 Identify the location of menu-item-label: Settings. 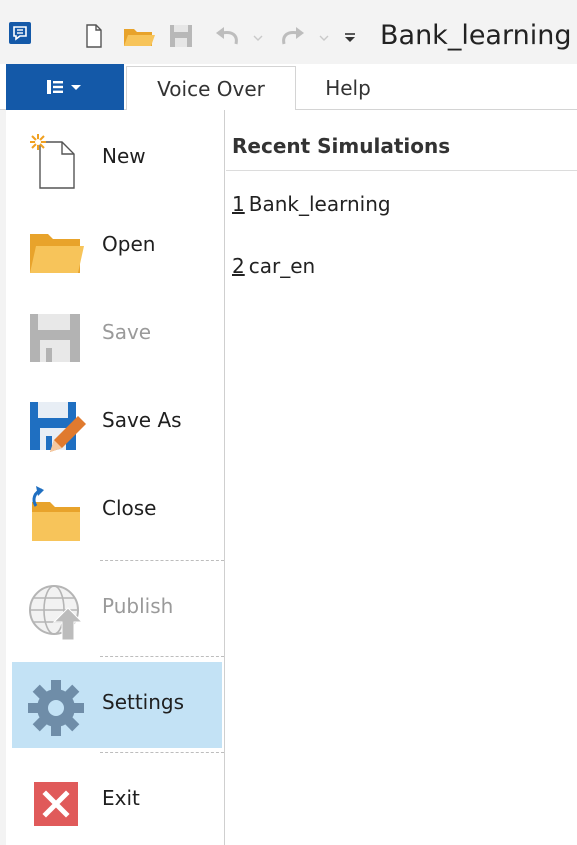
(143, 702).